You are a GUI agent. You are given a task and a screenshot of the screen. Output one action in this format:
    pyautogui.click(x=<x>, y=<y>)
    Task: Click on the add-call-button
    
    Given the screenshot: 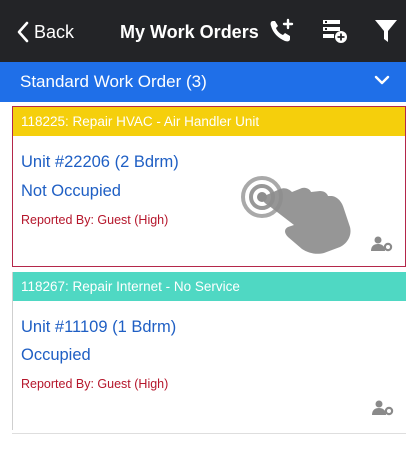 What is the action you would take?
    pyautogui.click(x=282, y=31)
    